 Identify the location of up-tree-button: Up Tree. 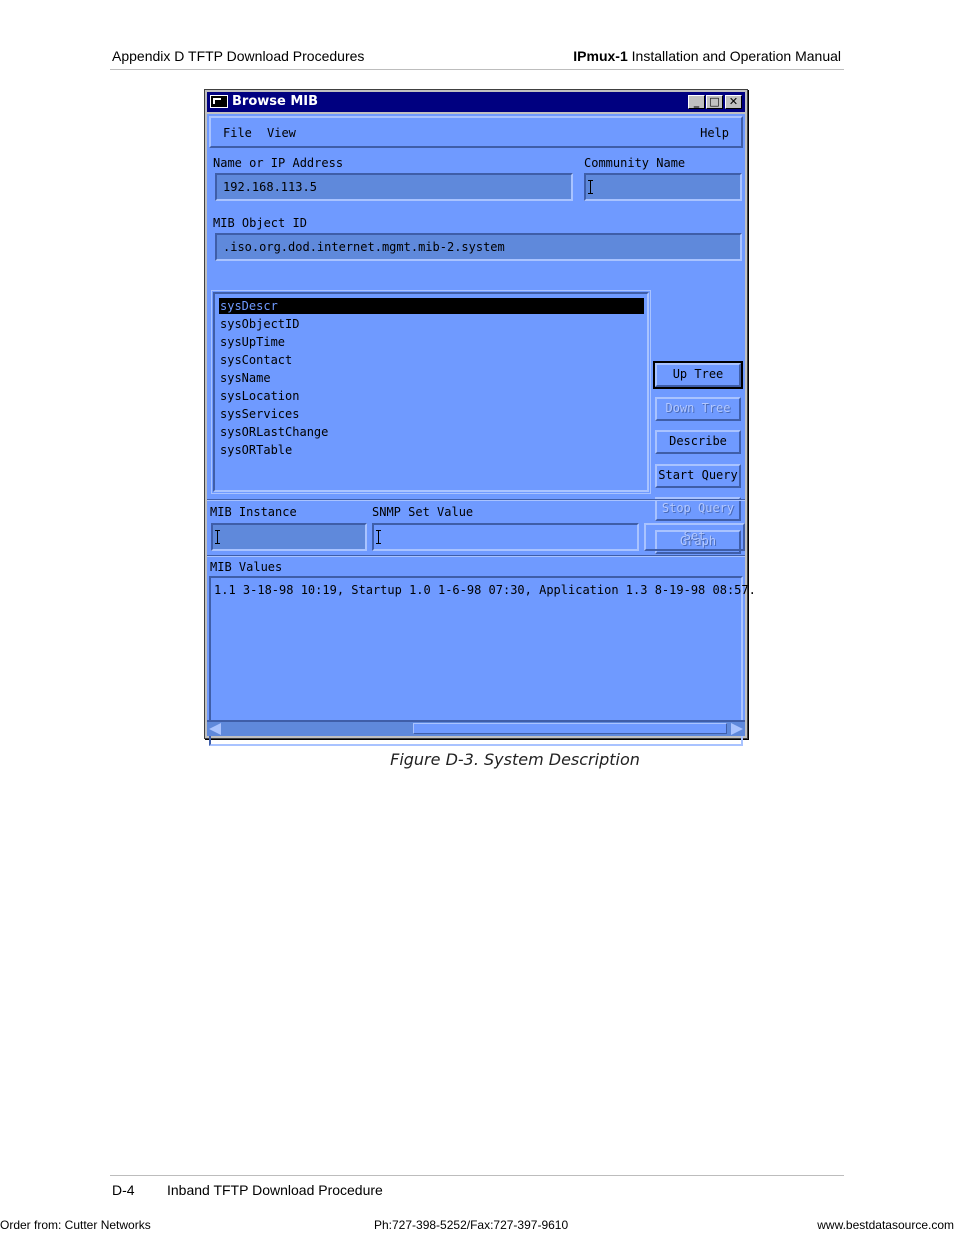
(698, 375).